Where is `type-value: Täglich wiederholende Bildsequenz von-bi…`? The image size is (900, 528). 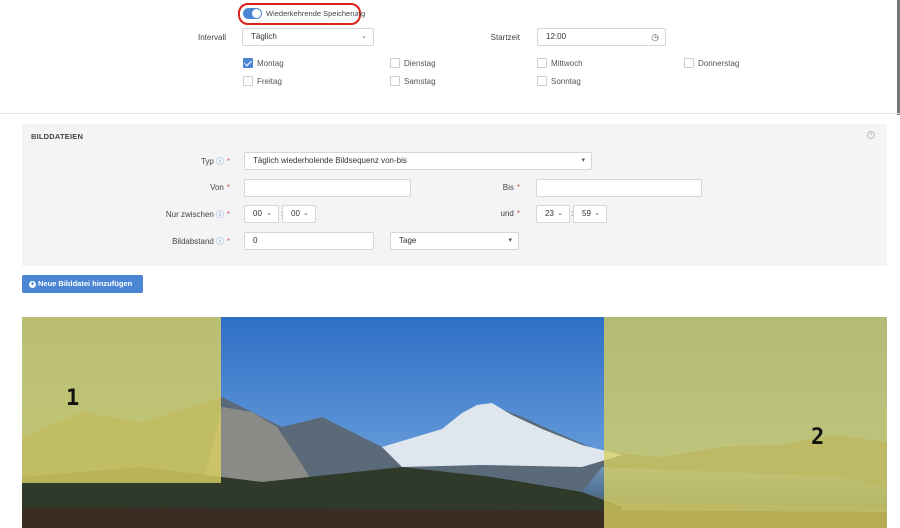 type-value: Täglich wiederholende Bildsequenz von-bi… is located at coordinates (330, 160).